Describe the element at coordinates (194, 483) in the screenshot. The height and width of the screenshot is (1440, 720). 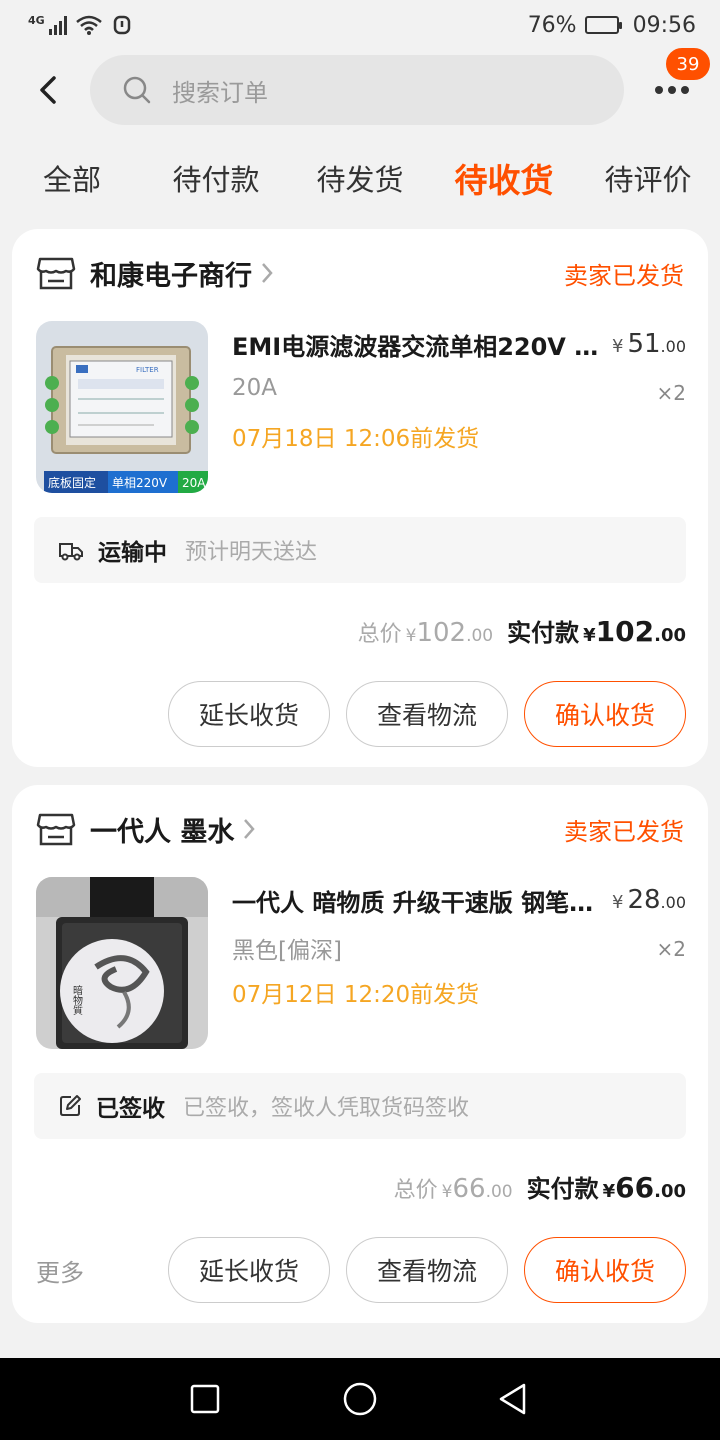
I see `thumb-tag-current: 20A` at that location.